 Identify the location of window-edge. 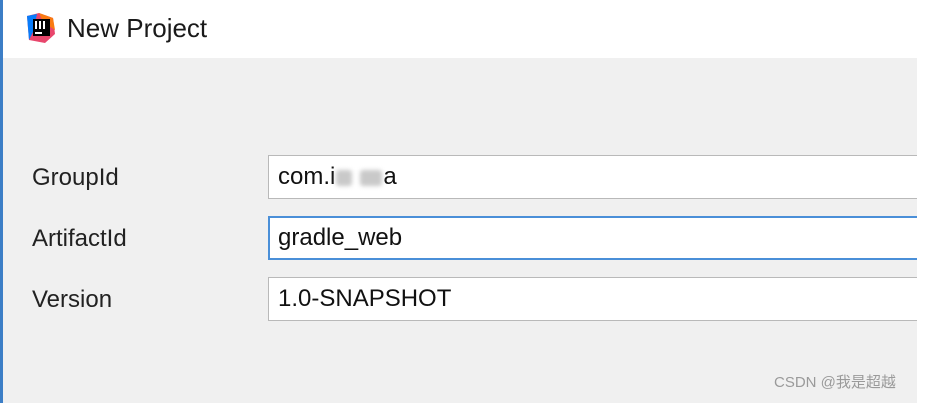
(921, 230).